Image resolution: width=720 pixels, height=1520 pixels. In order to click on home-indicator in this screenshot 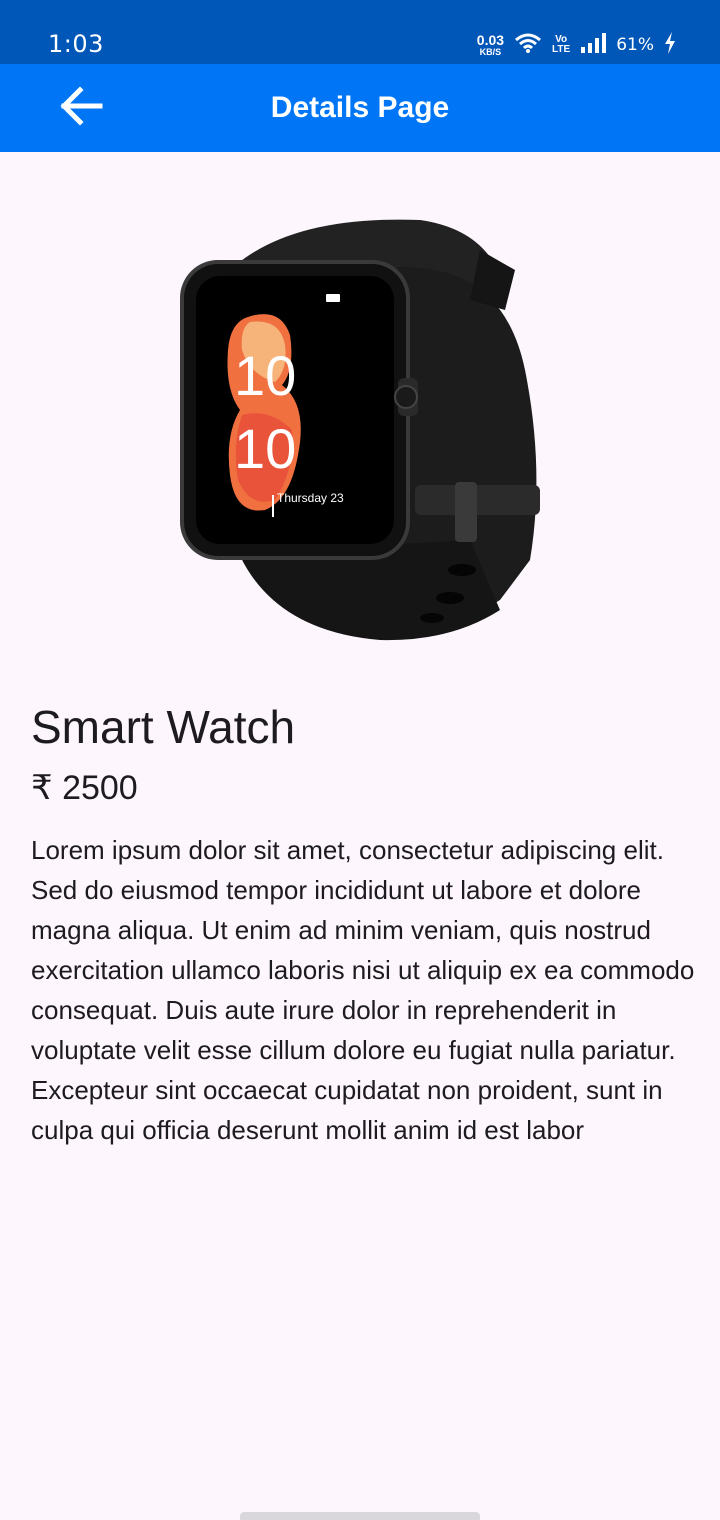, I will do `click(360, 1516)`.